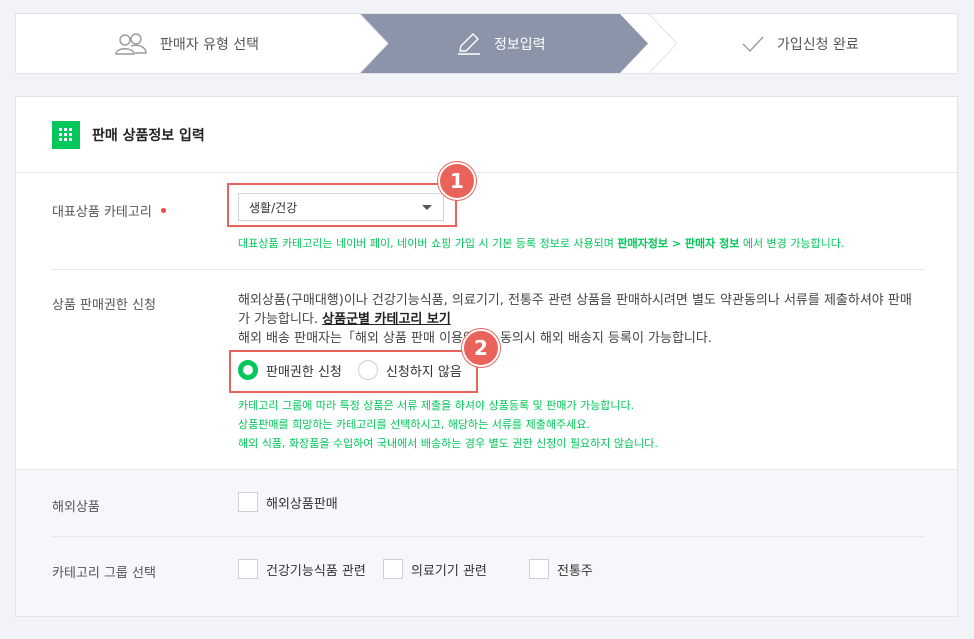 The image size is (974, 639). I want to click on permission-label: 상품 판매권한 신청, so click(104, 305).